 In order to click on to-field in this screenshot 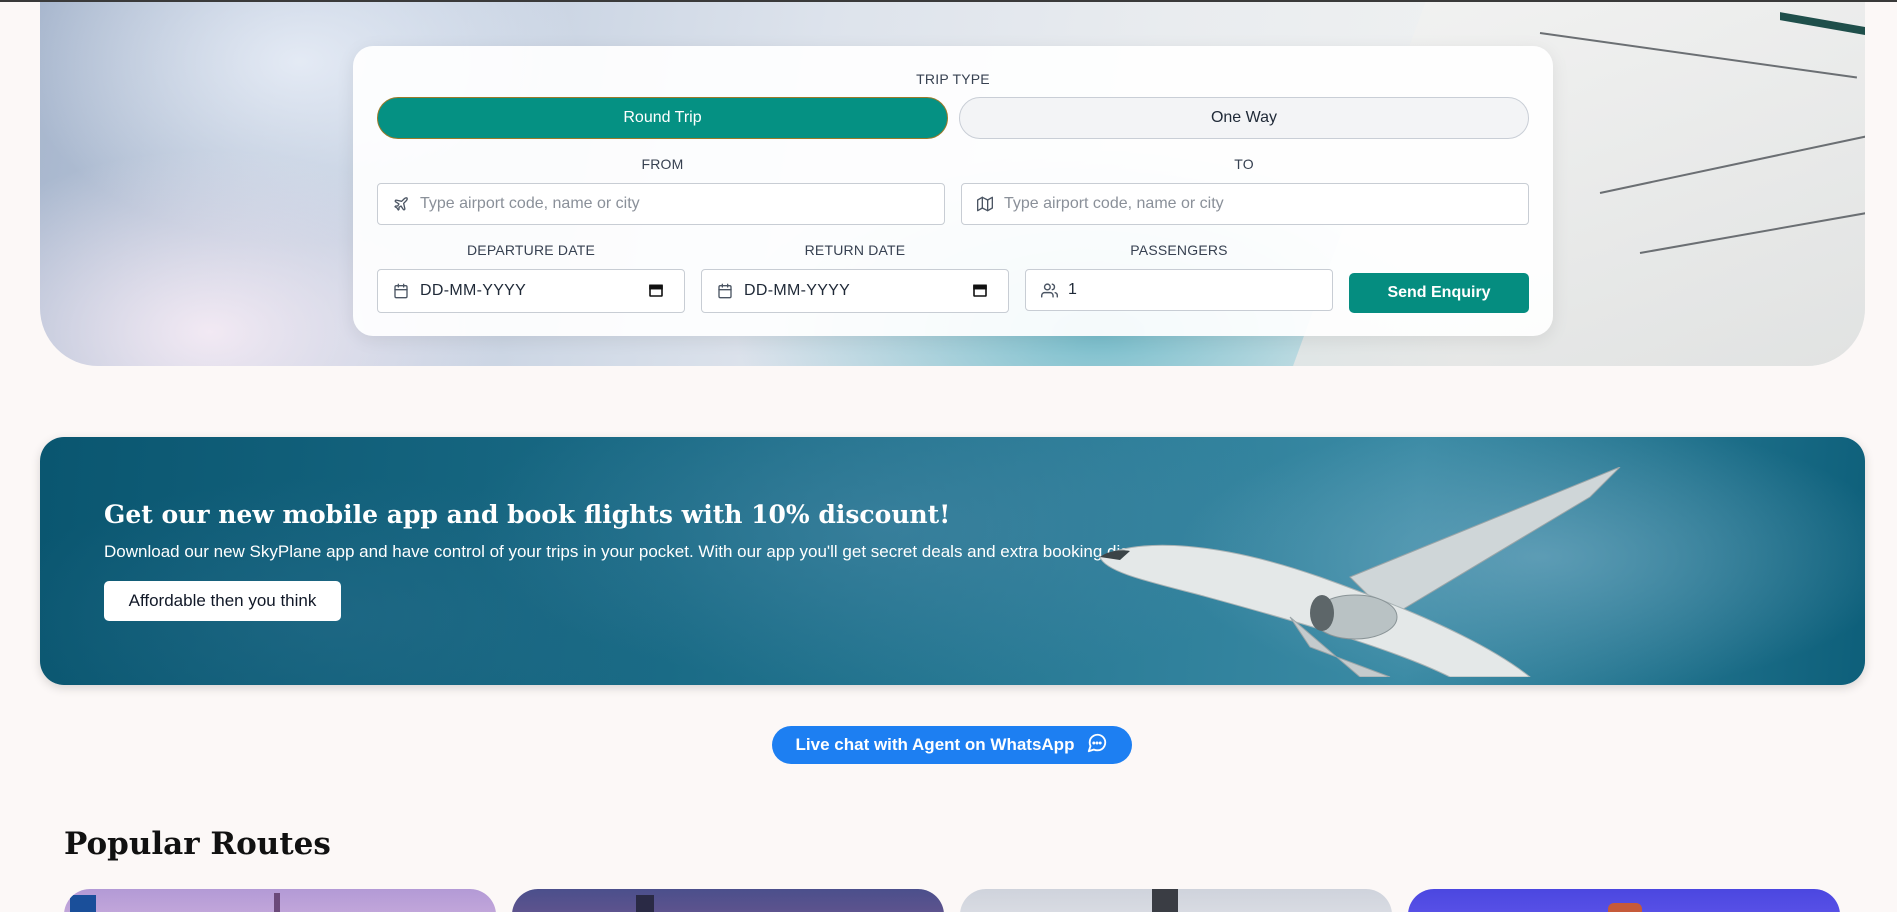, I will do `click(1245, 204)`.